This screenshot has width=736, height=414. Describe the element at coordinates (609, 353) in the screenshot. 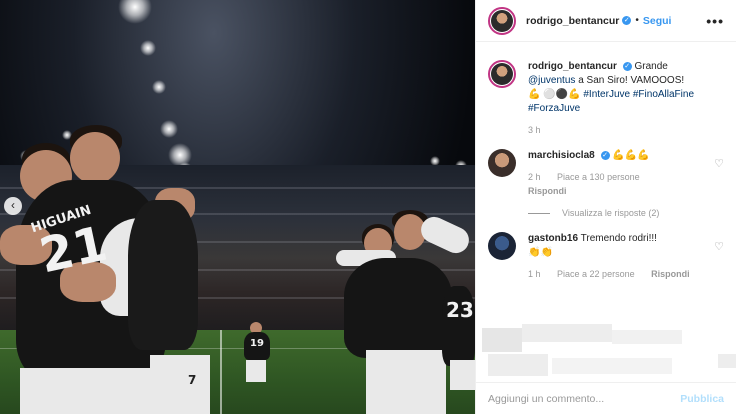

I see `blurred-comments` at that location.